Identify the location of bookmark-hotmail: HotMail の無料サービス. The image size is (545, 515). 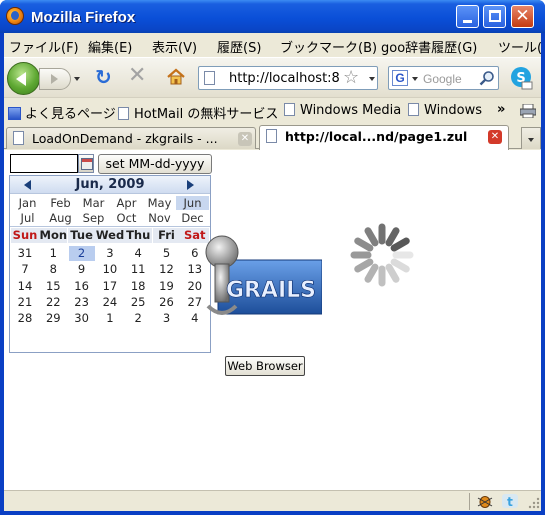
(198, 112).